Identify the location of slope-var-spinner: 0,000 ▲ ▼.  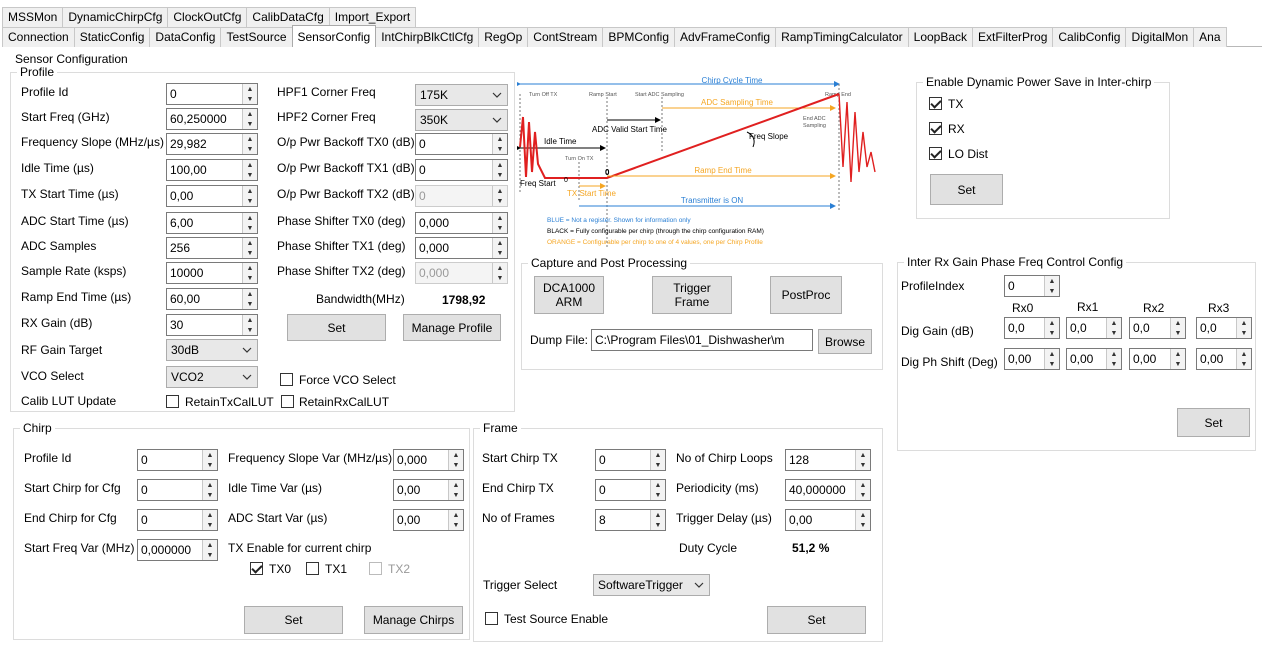
(428, 460).